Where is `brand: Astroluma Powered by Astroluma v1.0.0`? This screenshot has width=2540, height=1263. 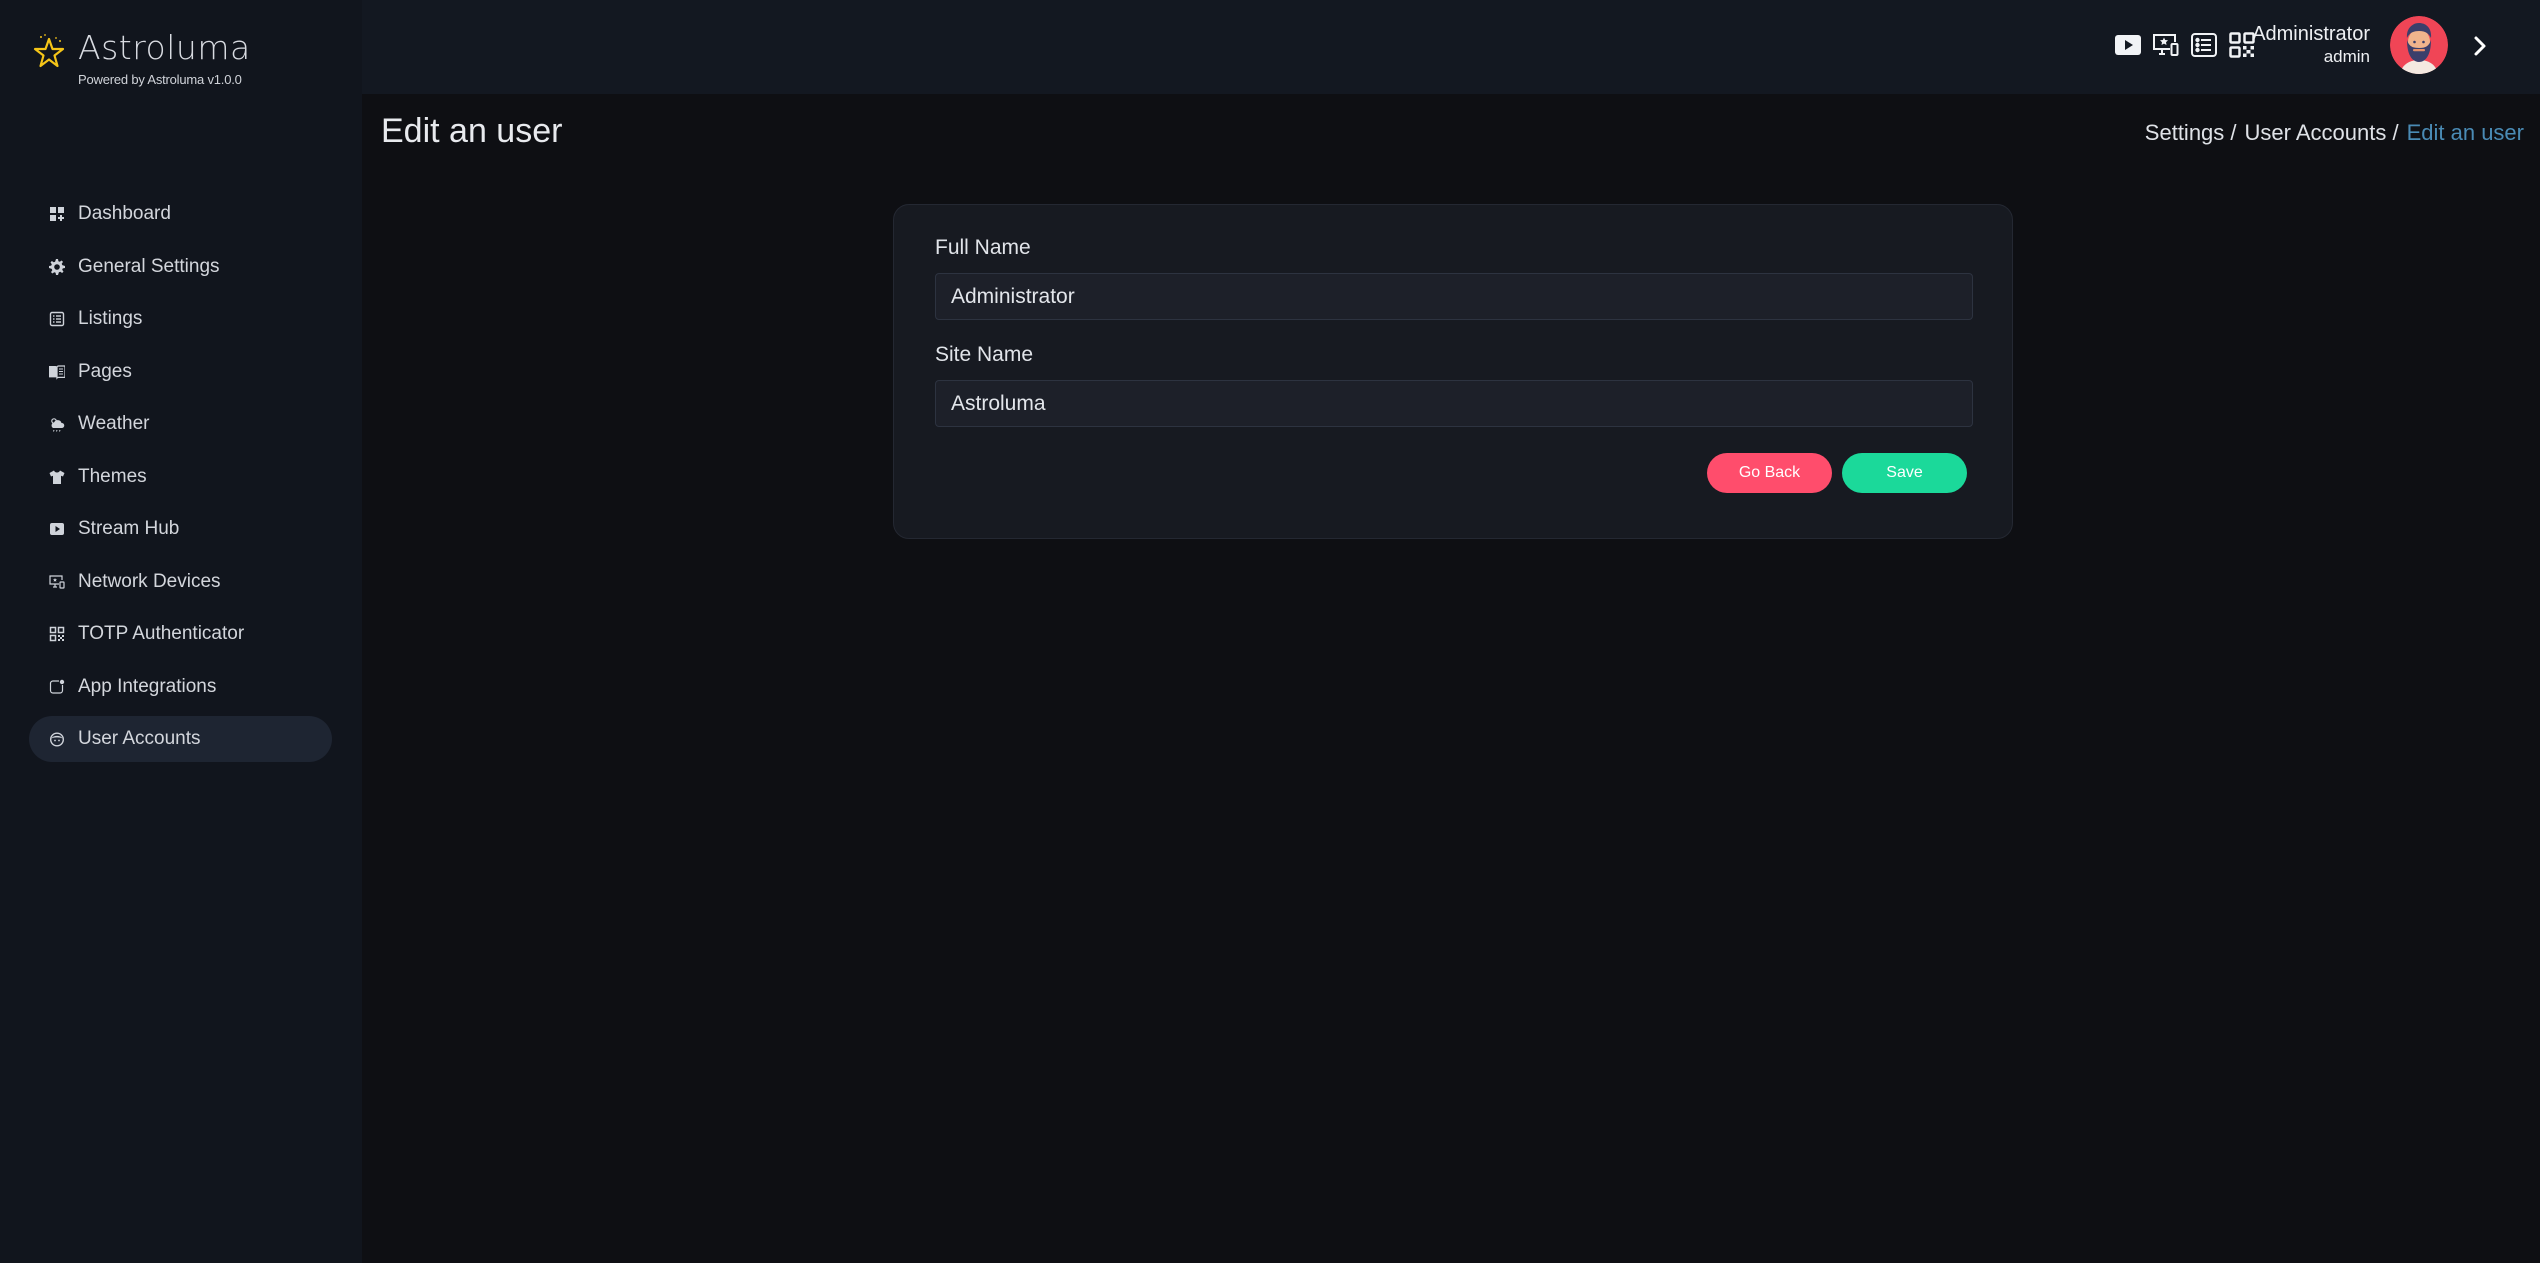
brand: Astroluma Powered by Astroluma v1.0.0 is located at coordinates (141, 57).